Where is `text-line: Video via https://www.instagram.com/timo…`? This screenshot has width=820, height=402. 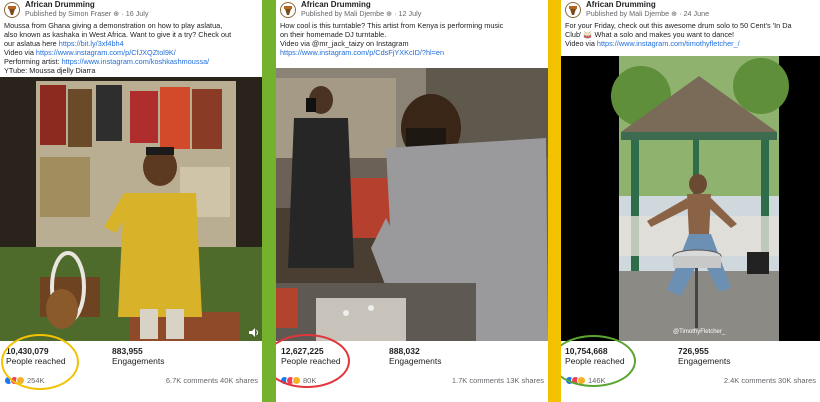
text-line: Video via https://www.instagram.com/timo… is located at coordinates (652, 43).